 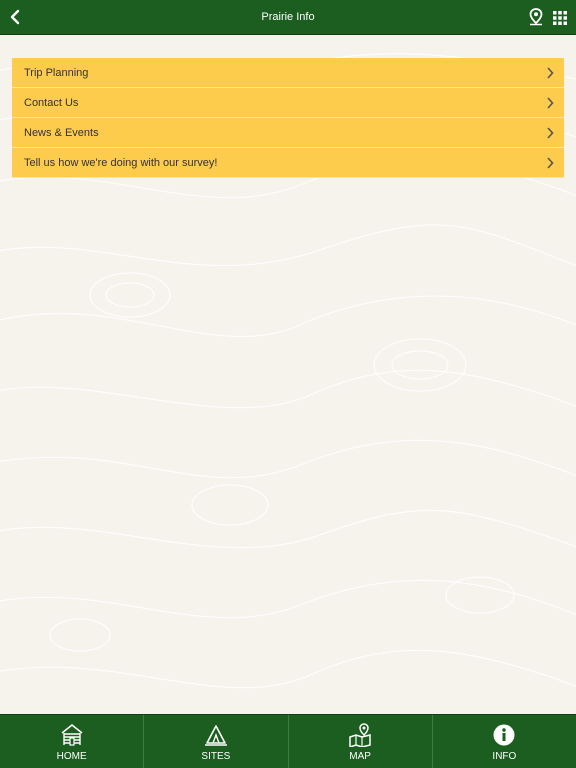 What do you see at coordinates (288, 103) in the screenshot?
I see `menu-item-contact-us: Contact Us` at bounding box center [288, 103].